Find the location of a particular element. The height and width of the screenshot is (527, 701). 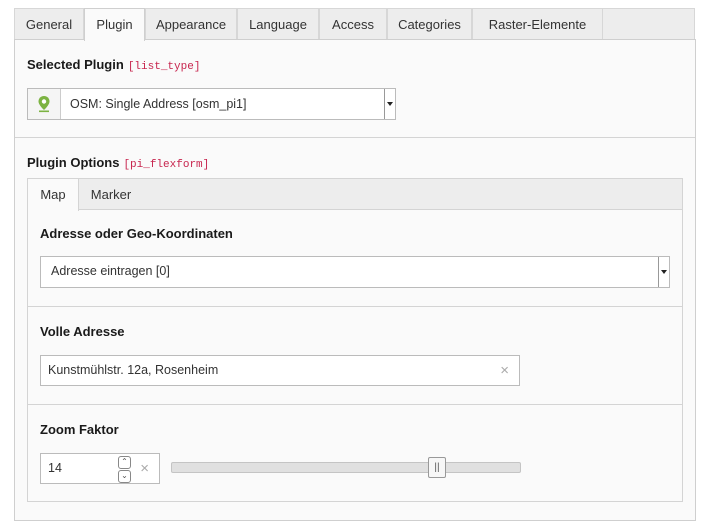

tab-categories: Categories is located at coordinates (429, 23).